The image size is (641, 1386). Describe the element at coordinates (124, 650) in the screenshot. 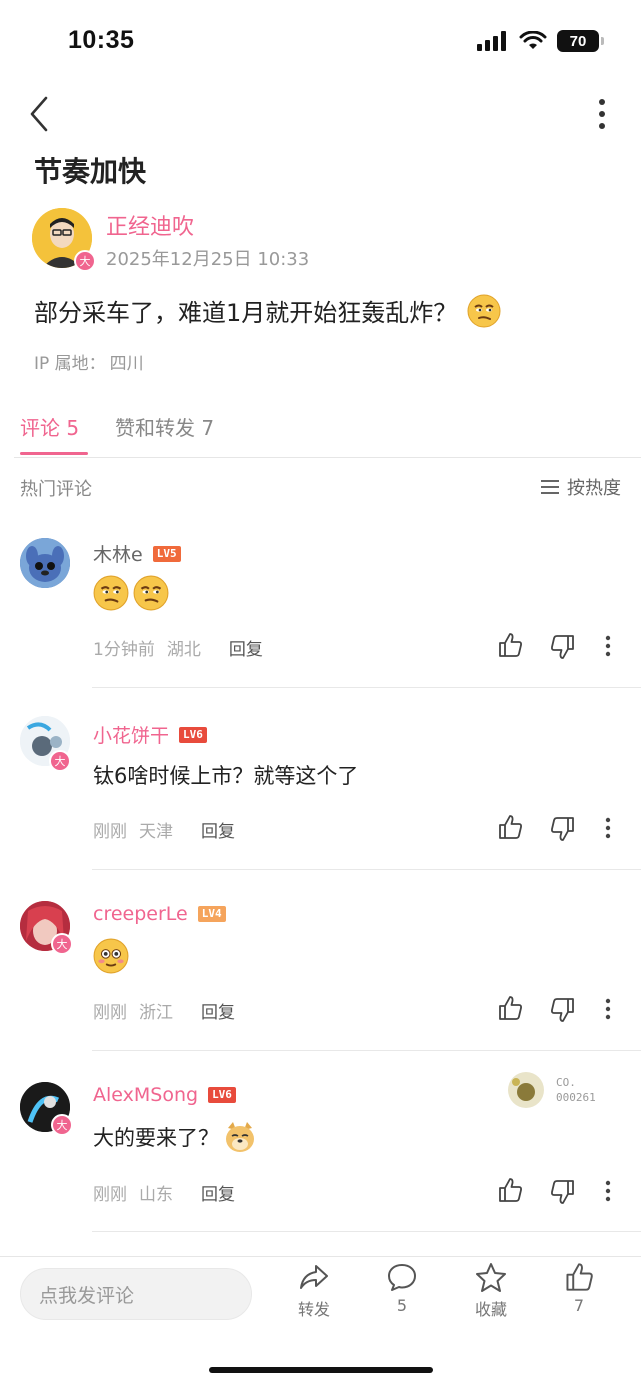

I see `comment-time: 1分钟前` at that location.